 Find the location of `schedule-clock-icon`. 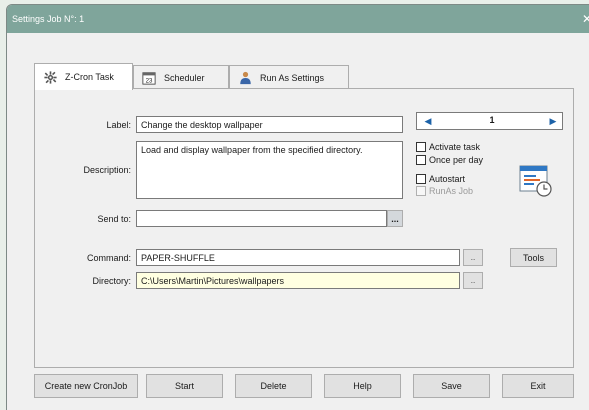

schedule-clock-icon is located at coordinates (536, 181).